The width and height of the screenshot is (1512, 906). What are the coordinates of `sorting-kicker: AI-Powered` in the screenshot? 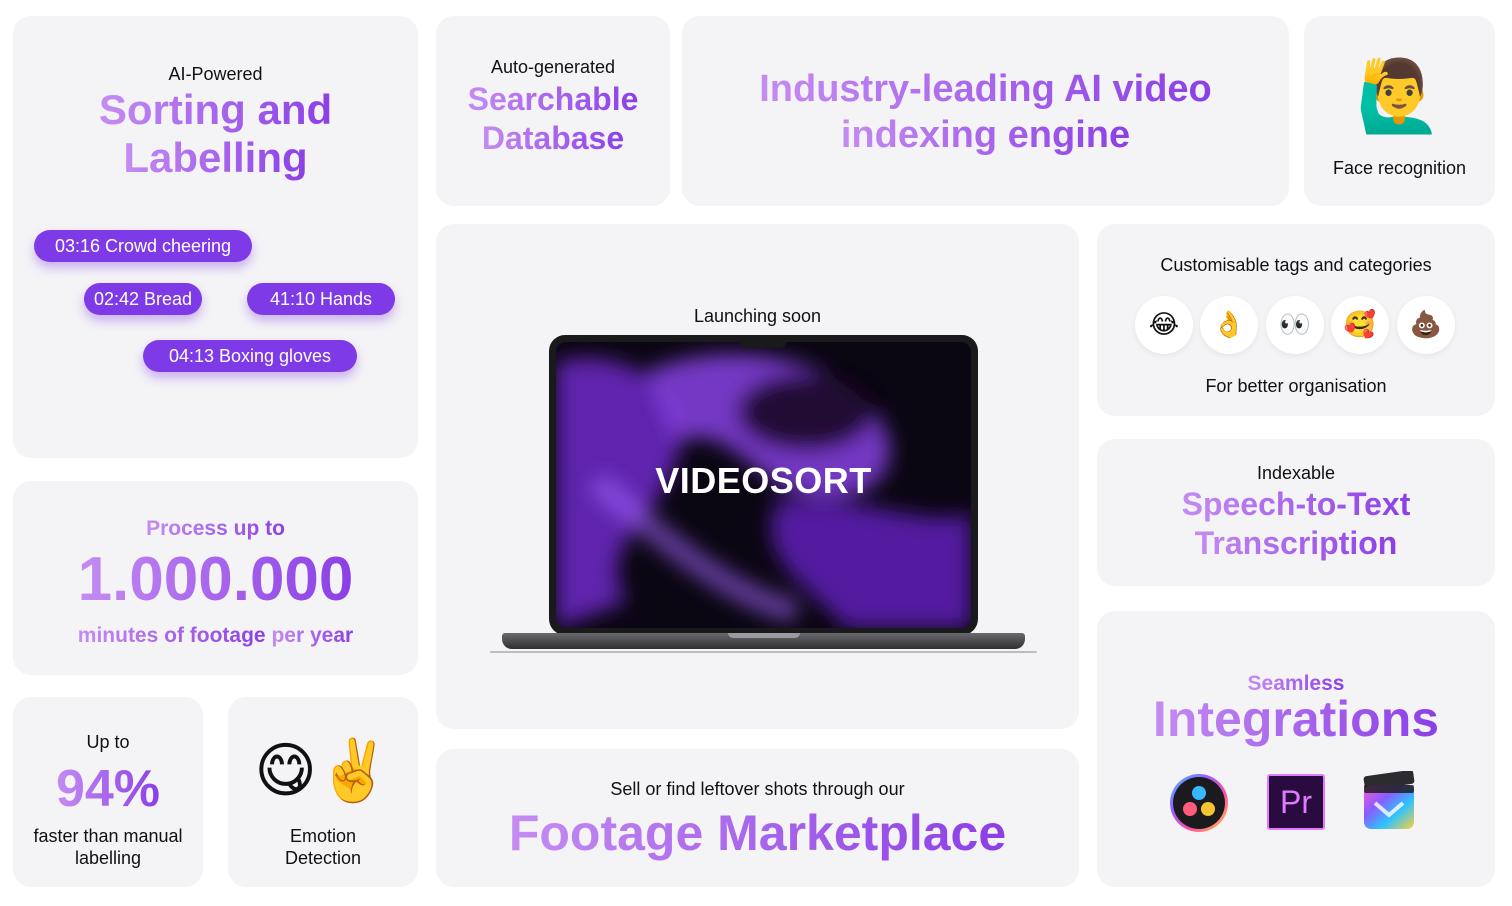 It's located at (215, 74).